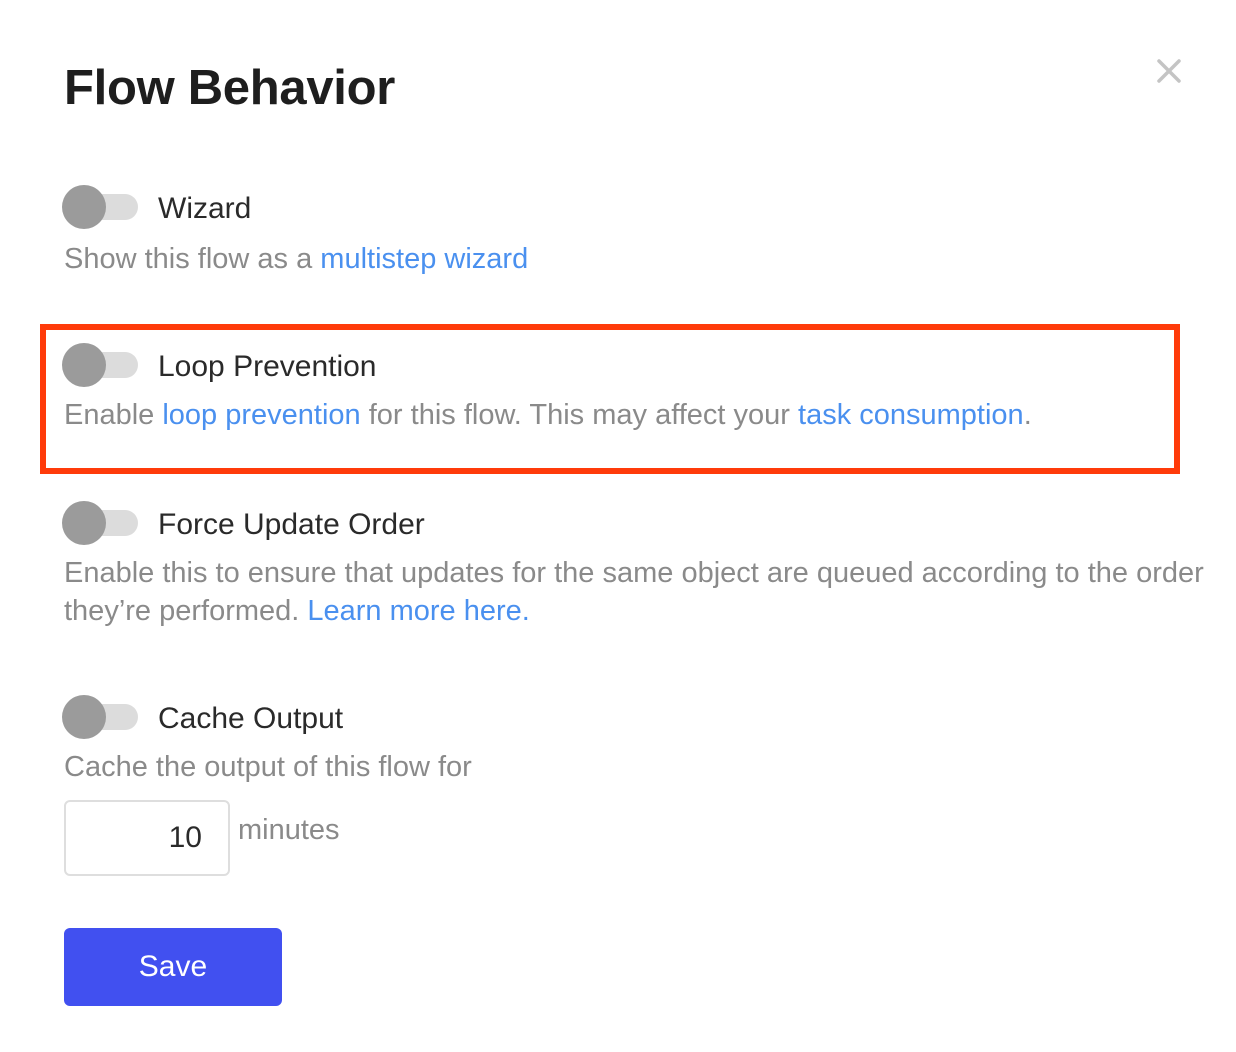 The image size is (1236, 1052). I want to click on cache-minutes-input, so click(147, 838).